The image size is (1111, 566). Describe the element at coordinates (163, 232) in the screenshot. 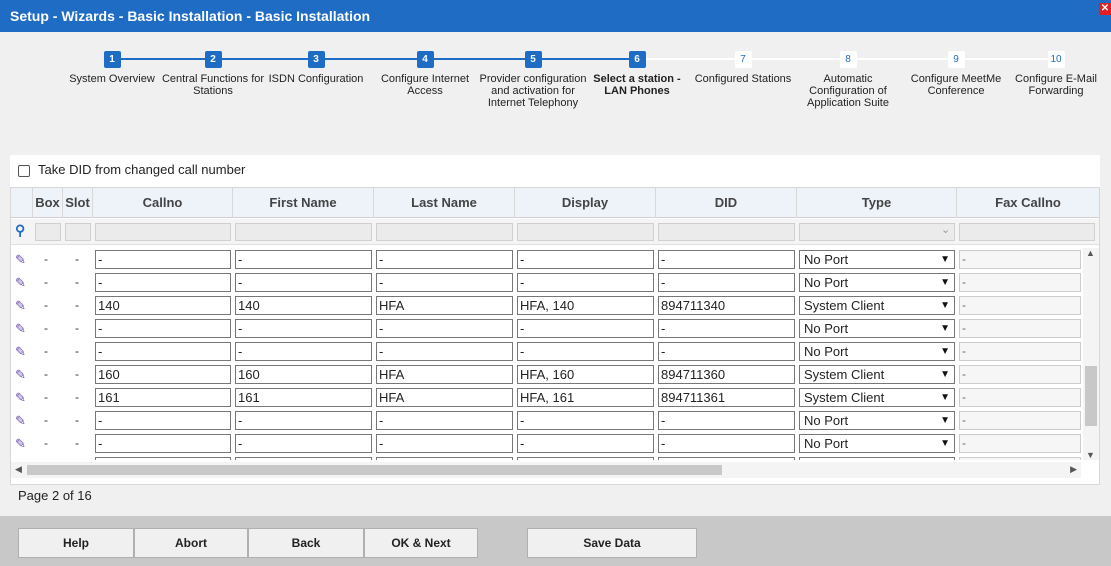

I see `filter-callno` at that location.